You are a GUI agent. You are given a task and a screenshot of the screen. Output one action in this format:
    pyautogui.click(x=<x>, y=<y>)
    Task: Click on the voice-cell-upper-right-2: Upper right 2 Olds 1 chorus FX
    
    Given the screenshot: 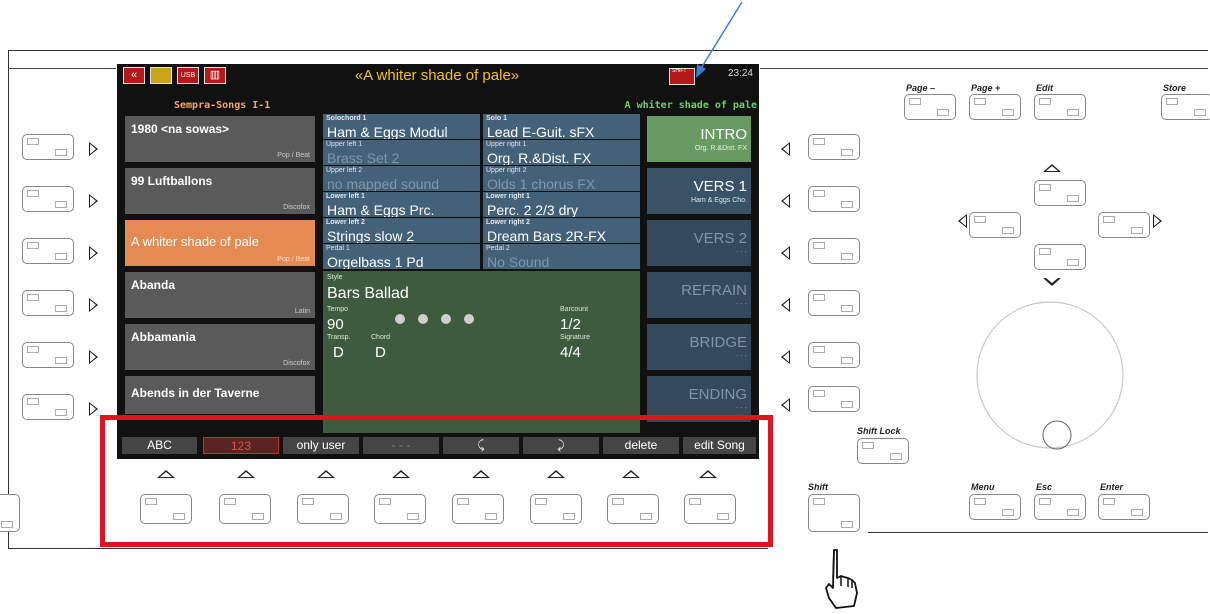 What is the action you would take?
    pyautogui.click(x=561, y=178)
    